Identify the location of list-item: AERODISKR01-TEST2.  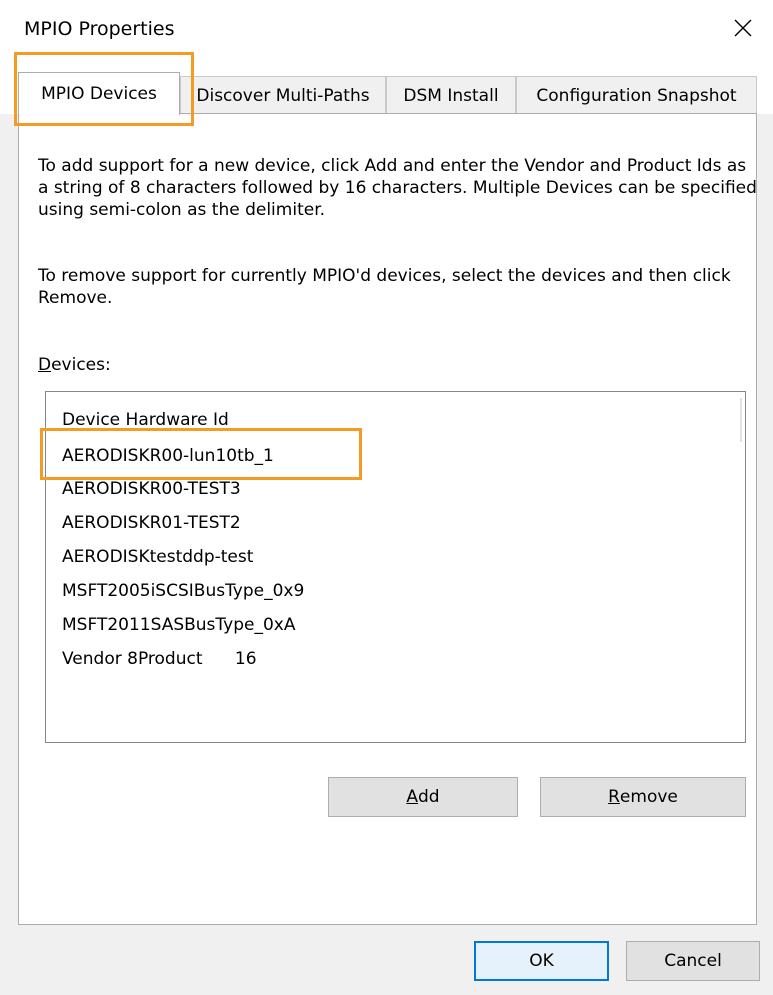
(151, 523).